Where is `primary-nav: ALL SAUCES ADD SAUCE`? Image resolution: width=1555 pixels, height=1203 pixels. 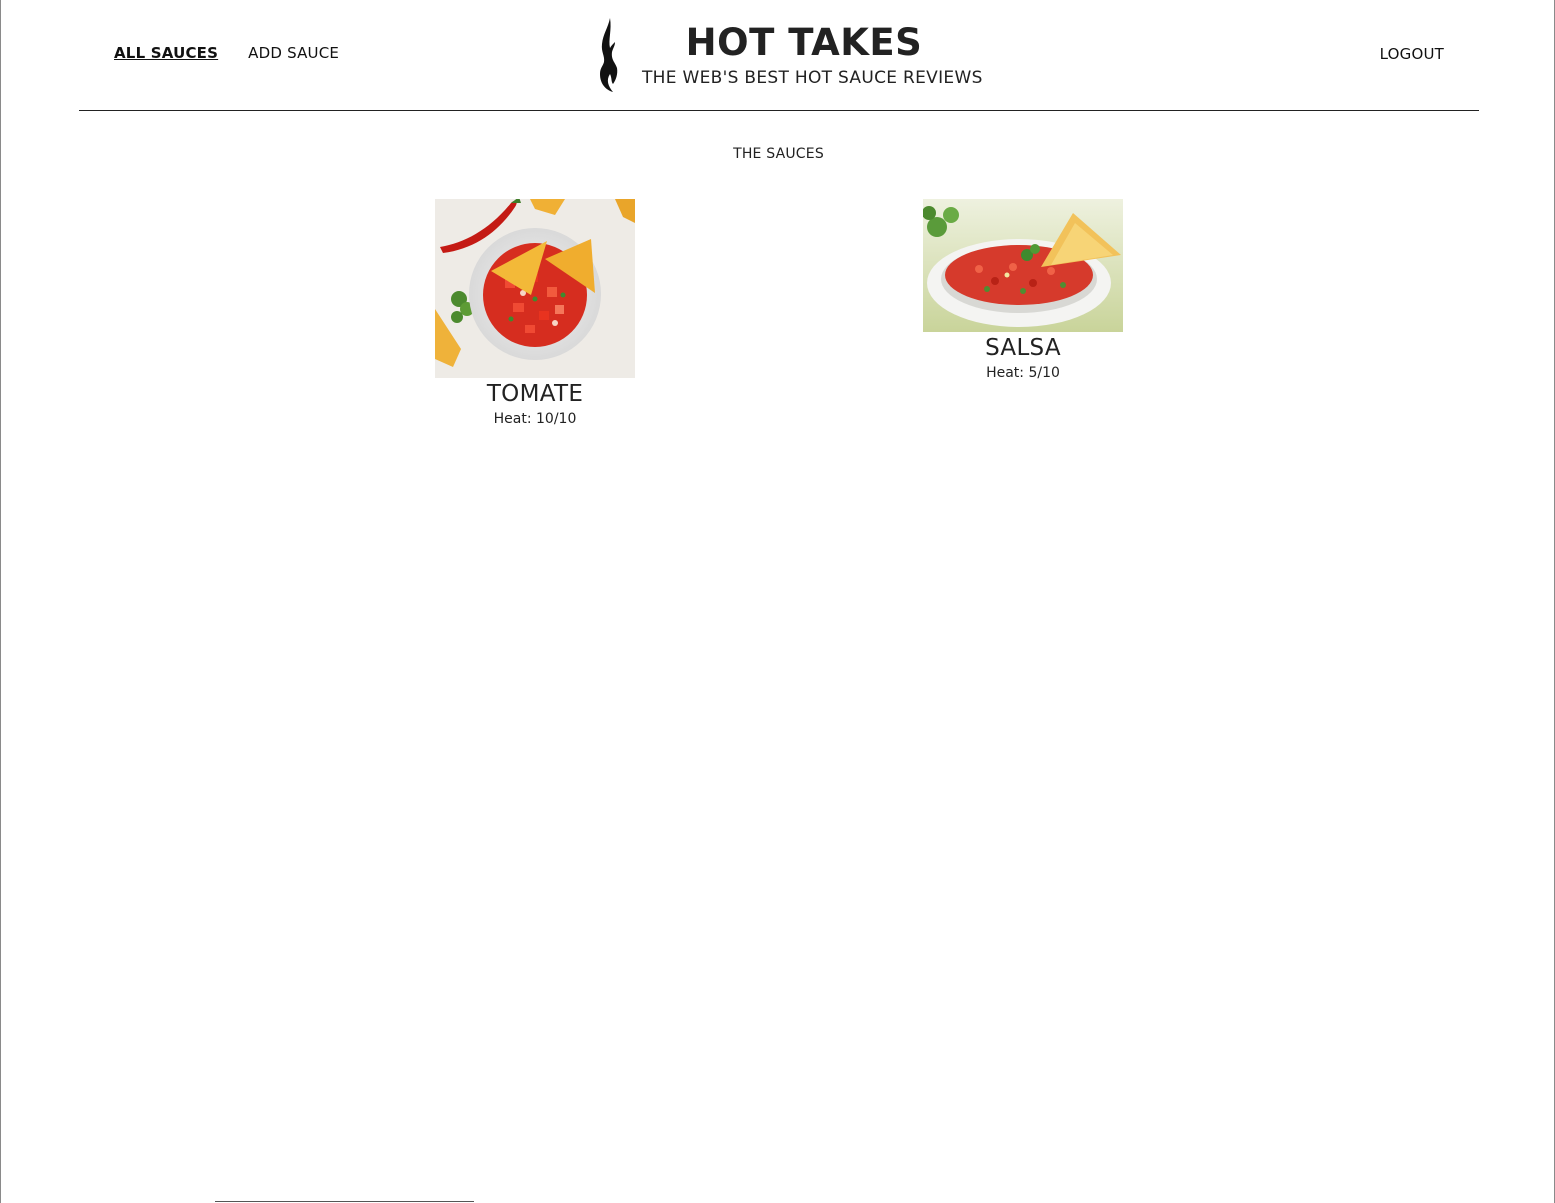
primary-nav: ALL SAUCES ADD SAUCE is located at coordinates (226, 53).